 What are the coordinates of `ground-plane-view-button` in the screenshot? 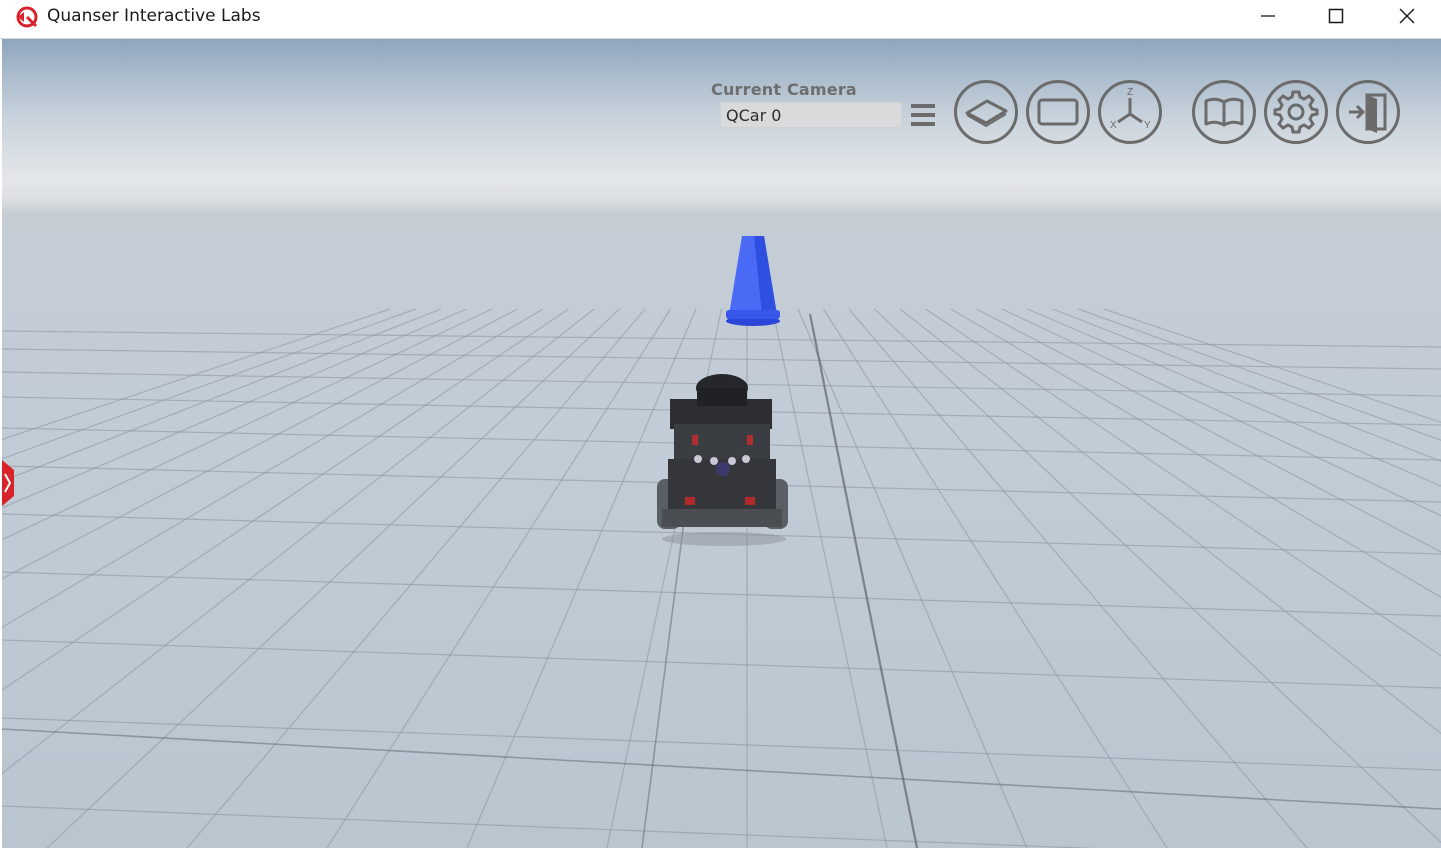 It's located at (986, 112).